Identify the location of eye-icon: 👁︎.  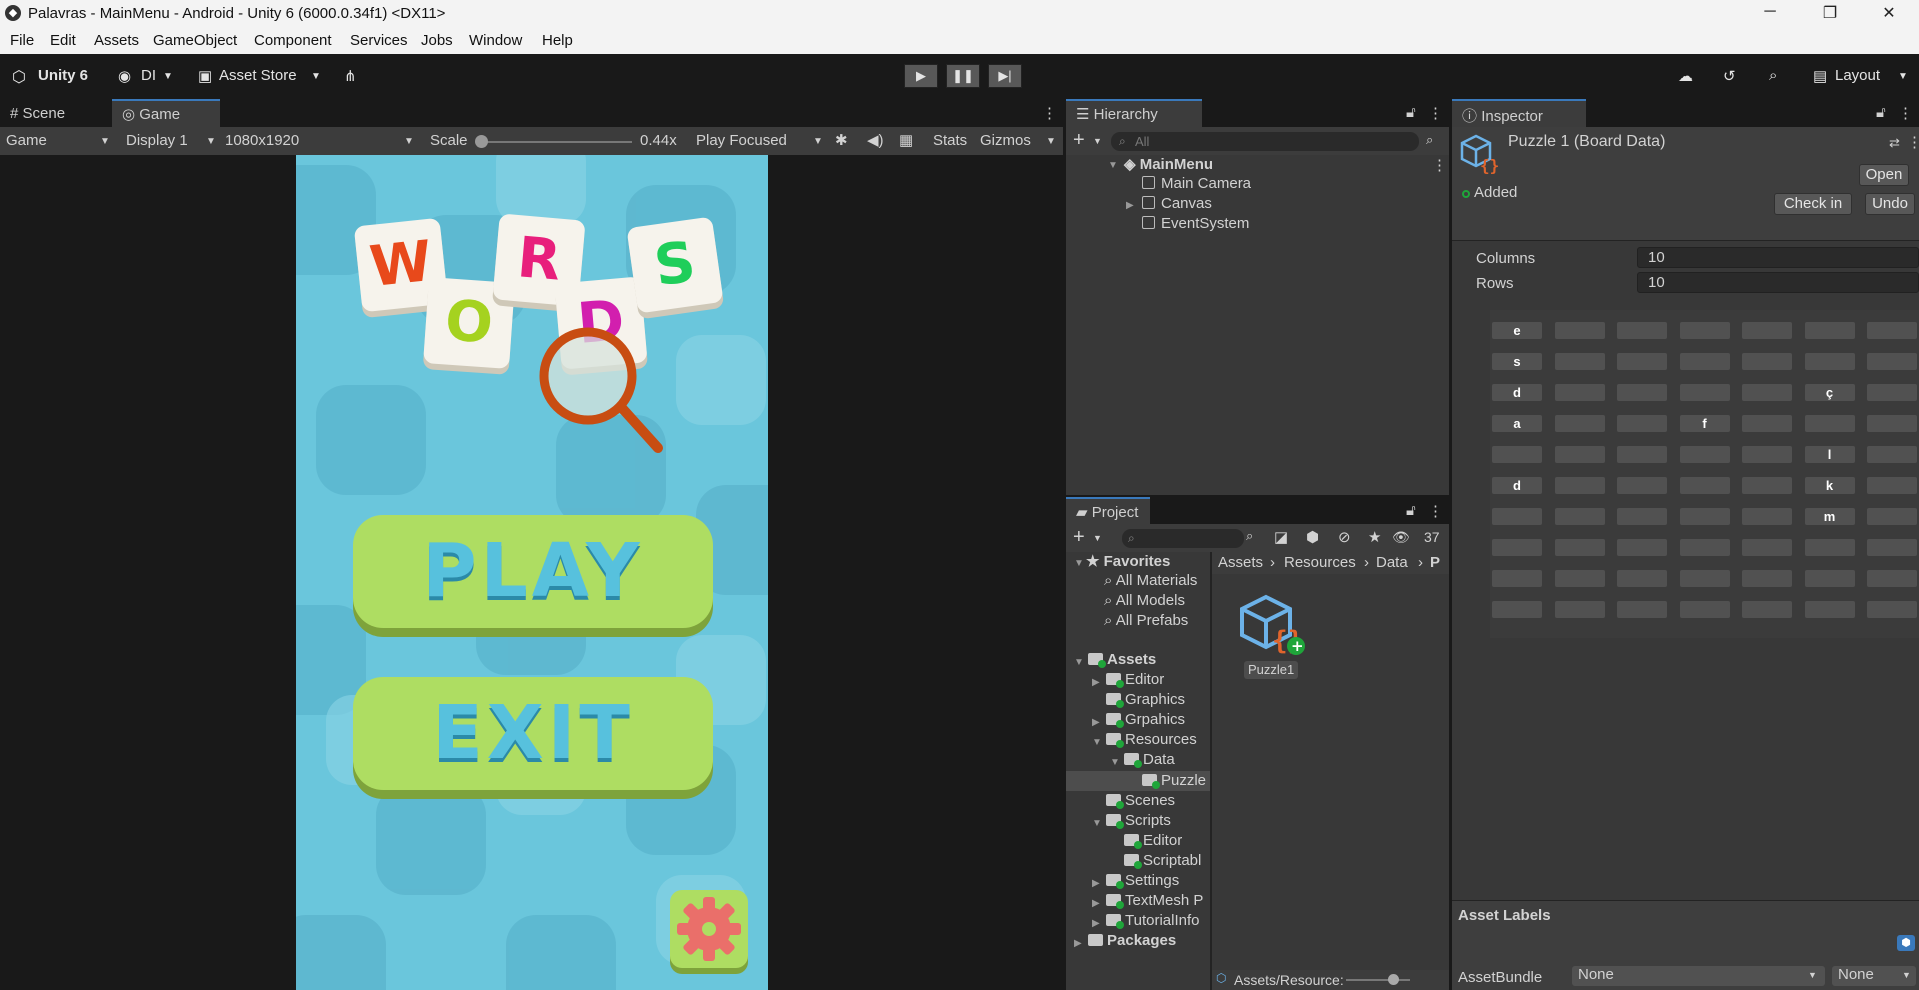
(1401, 537).